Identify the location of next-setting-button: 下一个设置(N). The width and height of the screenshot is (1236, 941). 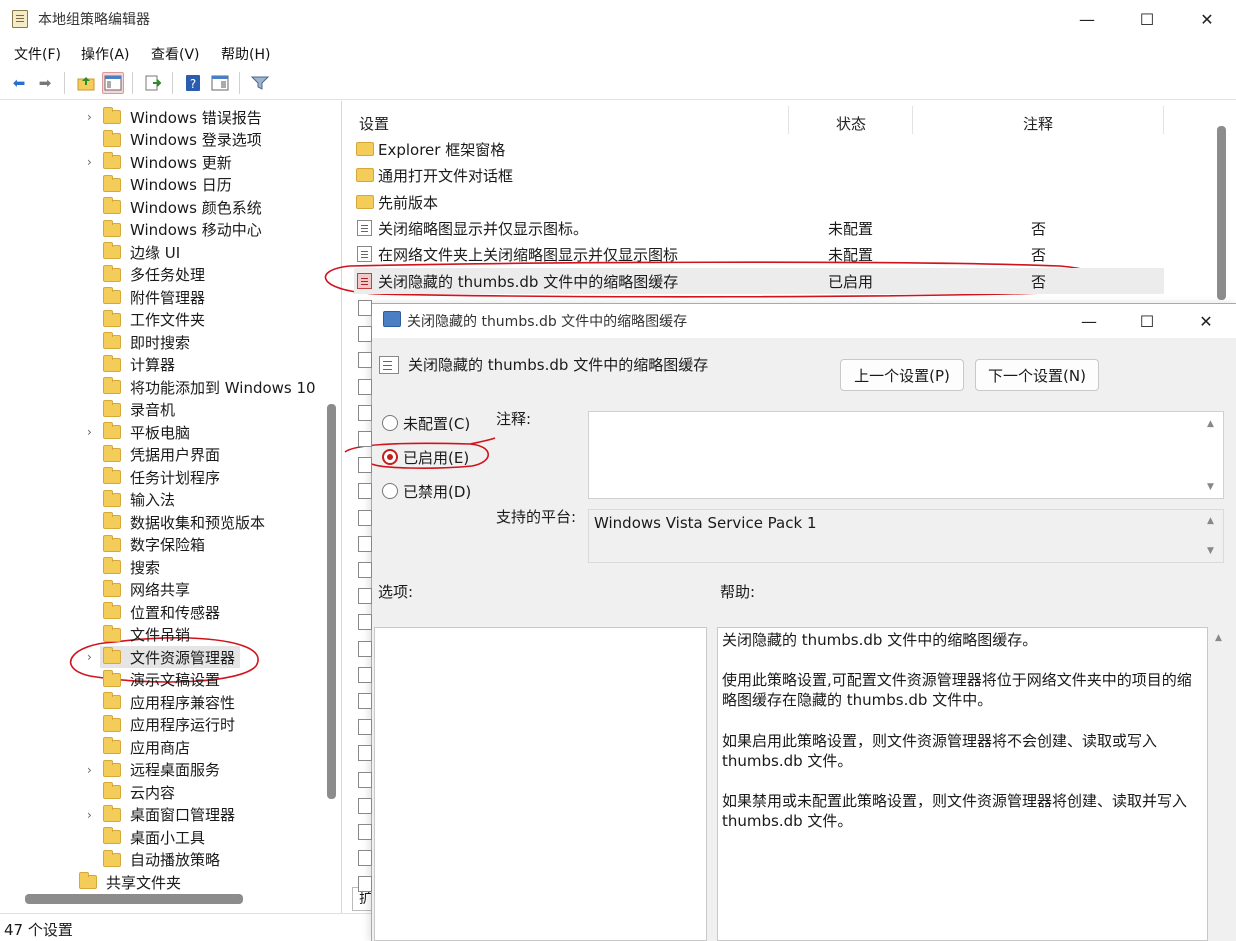
(1037, 375).